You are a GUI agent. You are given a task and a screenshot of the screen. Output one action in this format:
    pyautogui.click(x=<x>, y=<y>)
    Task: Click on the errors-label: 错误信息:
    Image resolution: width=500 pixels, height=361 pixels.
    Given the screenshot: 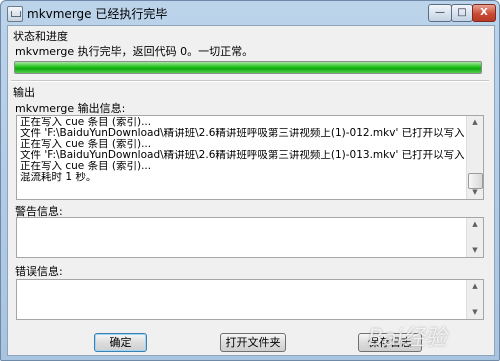 What is the action you would take?
    pyautogui.click(x=39, y=271)
    